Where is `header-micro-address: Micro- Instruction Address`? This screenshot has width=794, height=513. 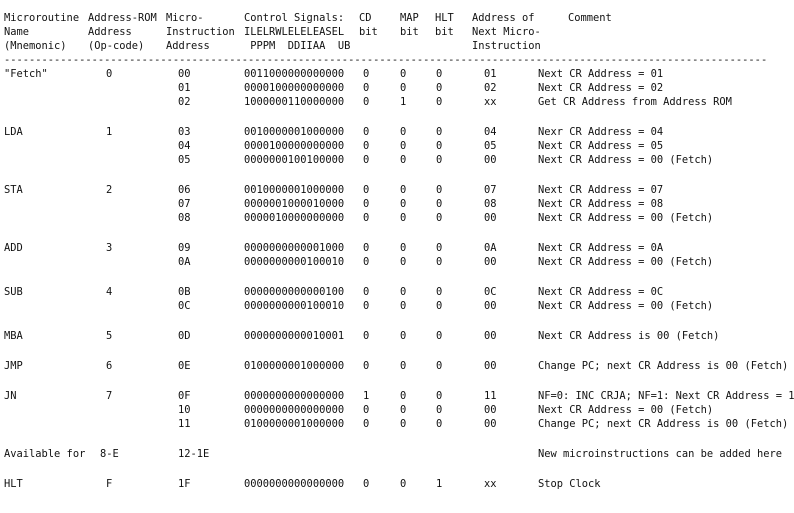
header-micro-address: Micro- Instruction Address is located at coordinates (200, 32).